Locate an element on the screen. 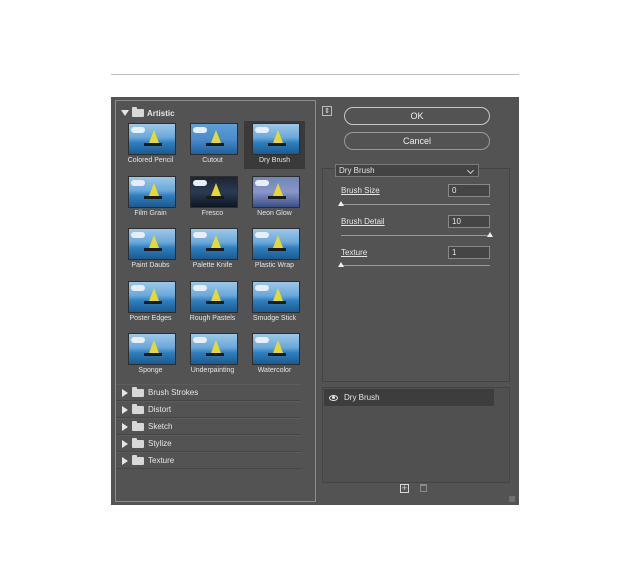 Image resolution: width=630 pixels, height=580 pixels. chevron-down-icon is located at coordinates (470, 170).